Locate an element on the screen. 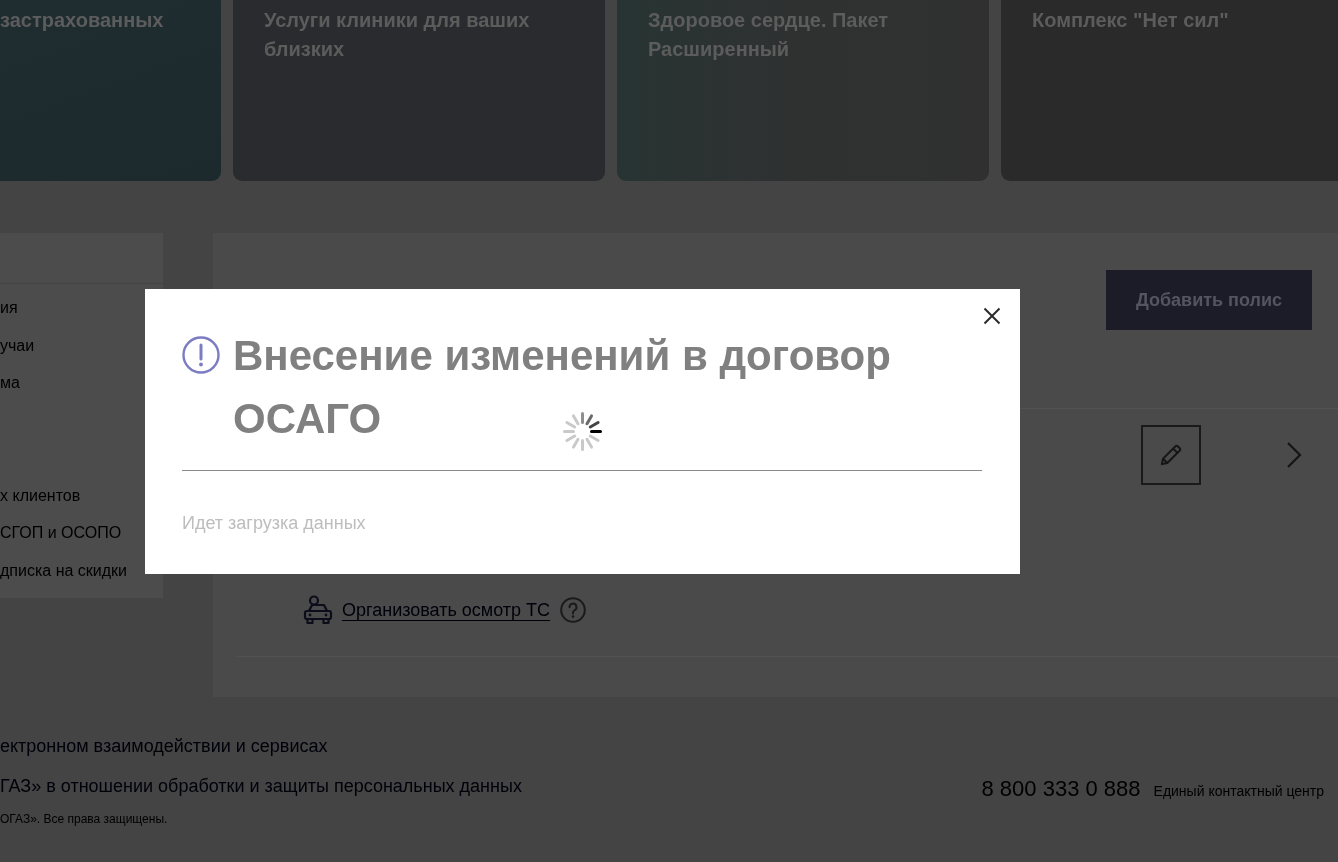 This screenshot has width=1338, height=862. help-icon is located at coordinates (573, 610).